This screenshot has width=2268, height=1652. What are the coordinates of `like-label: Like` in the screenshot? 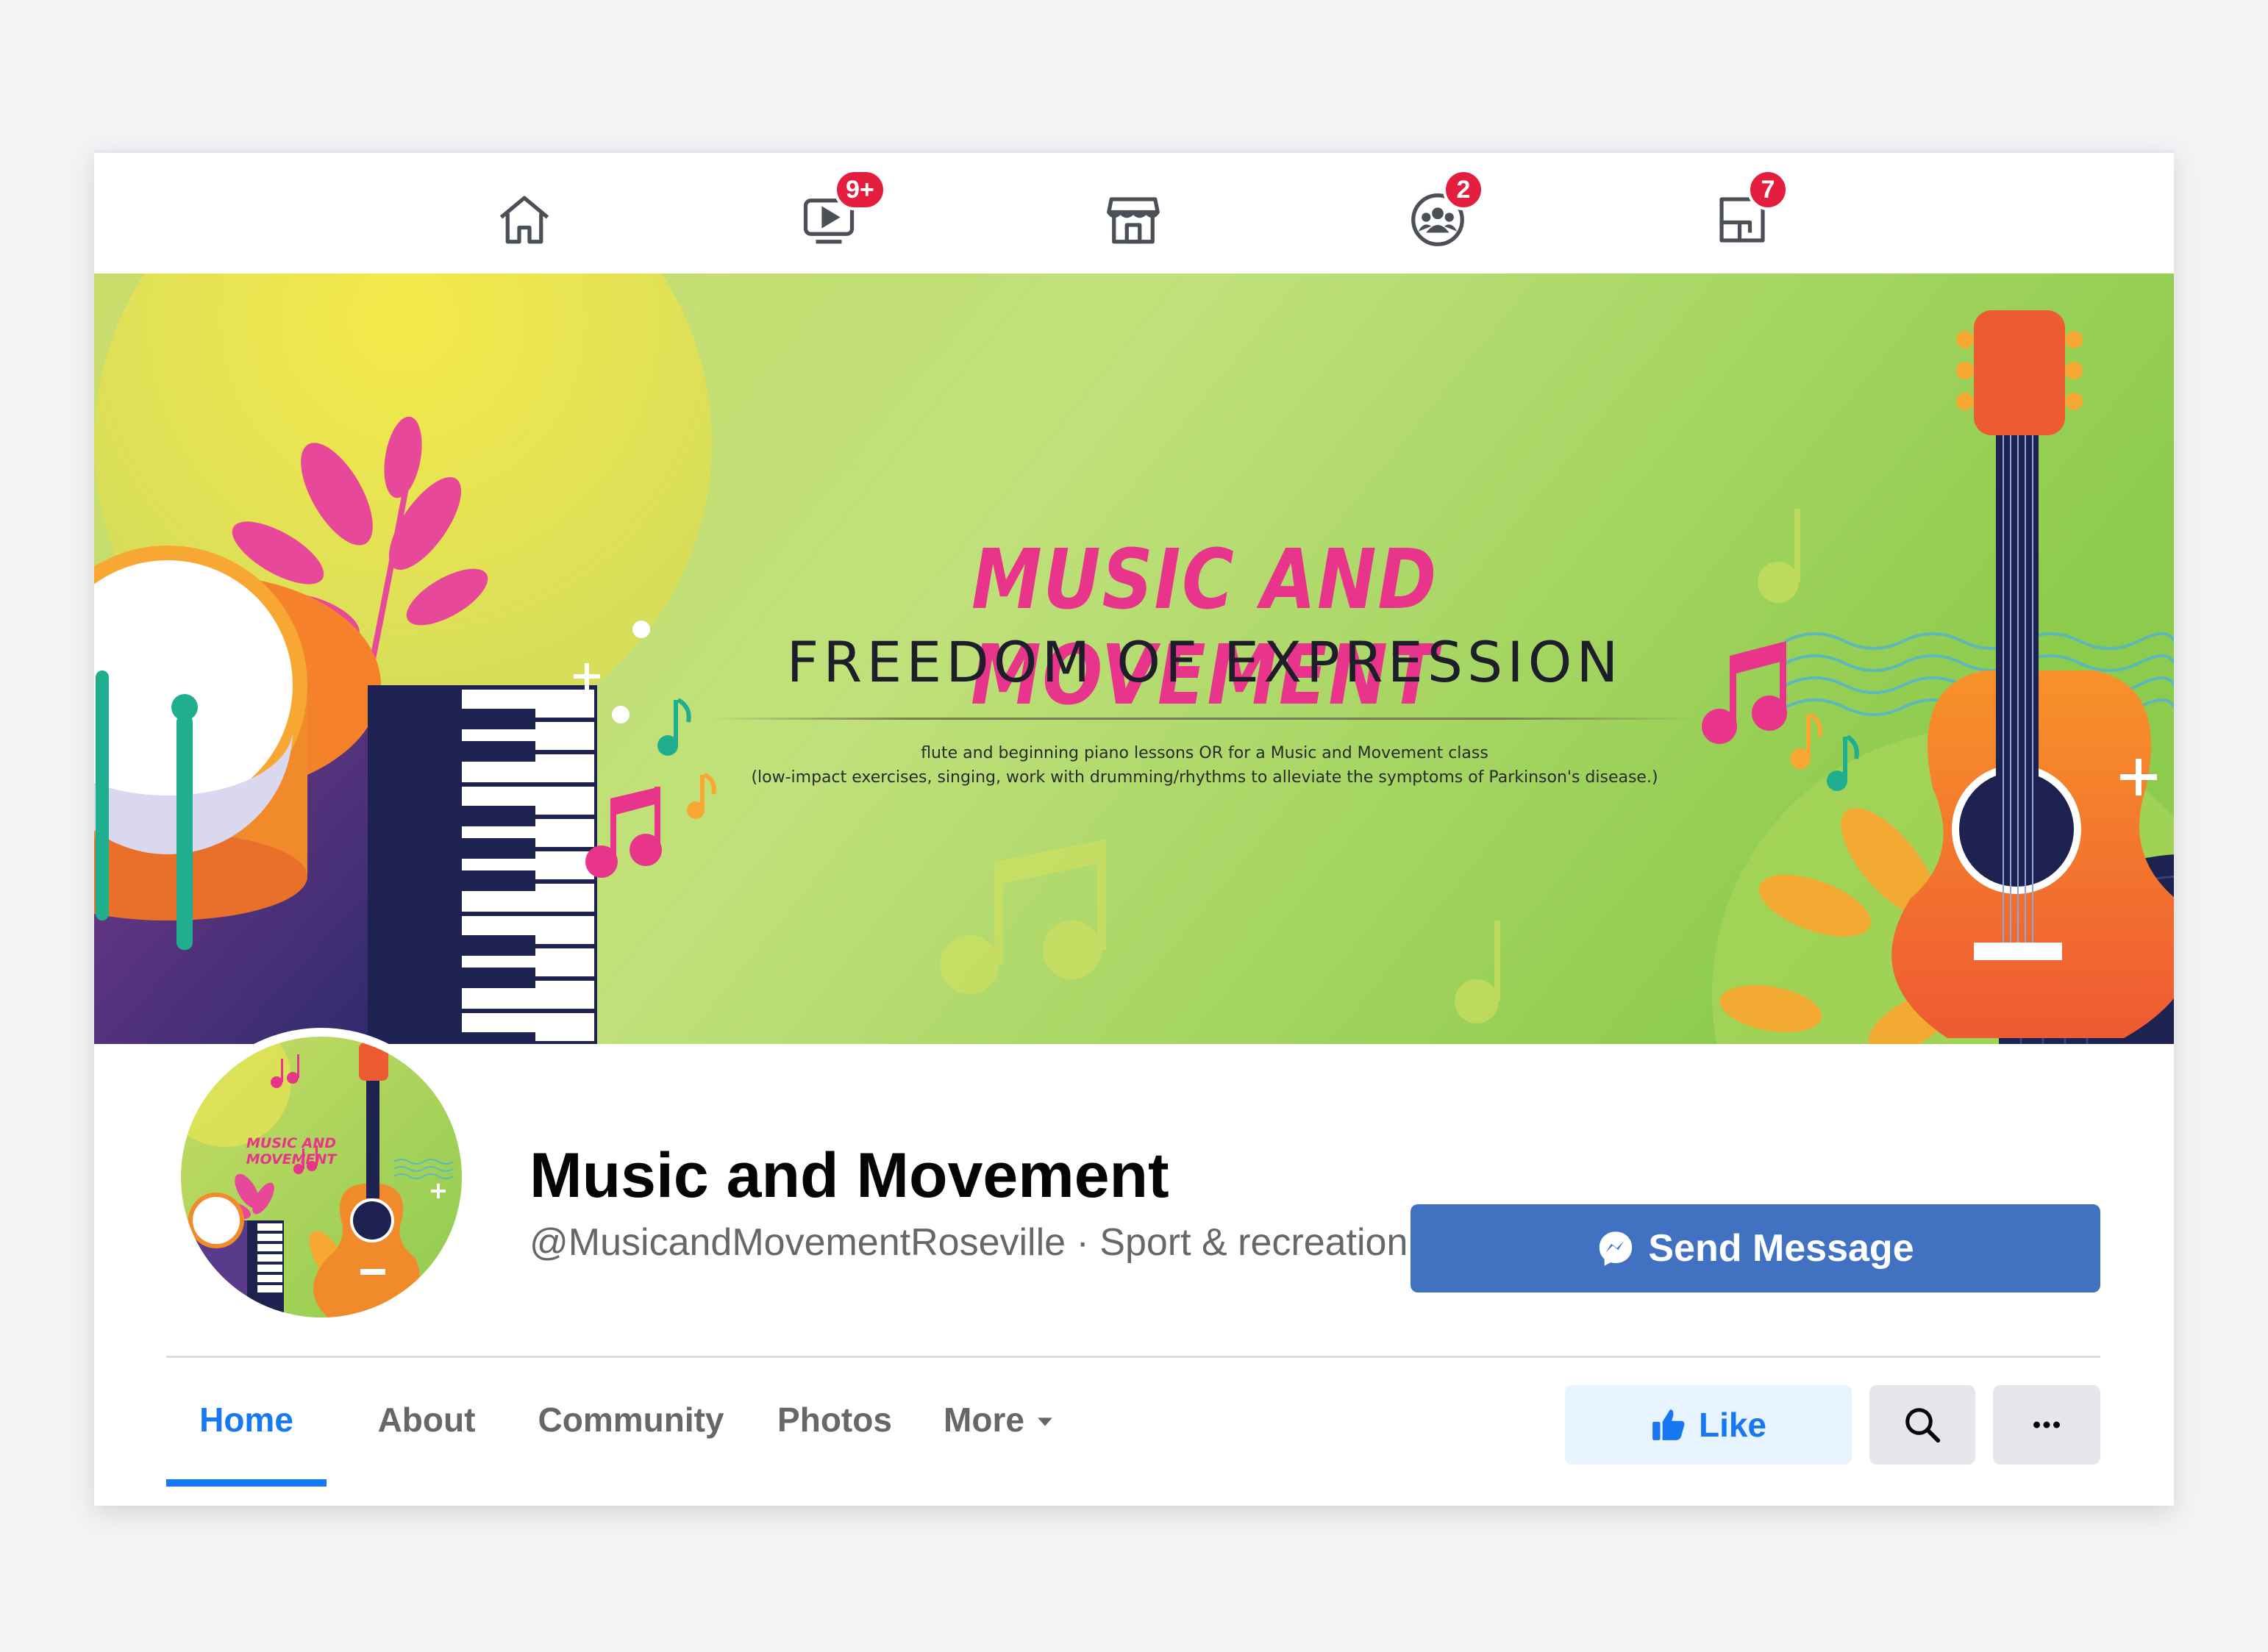 It's located at (1733, 1425).